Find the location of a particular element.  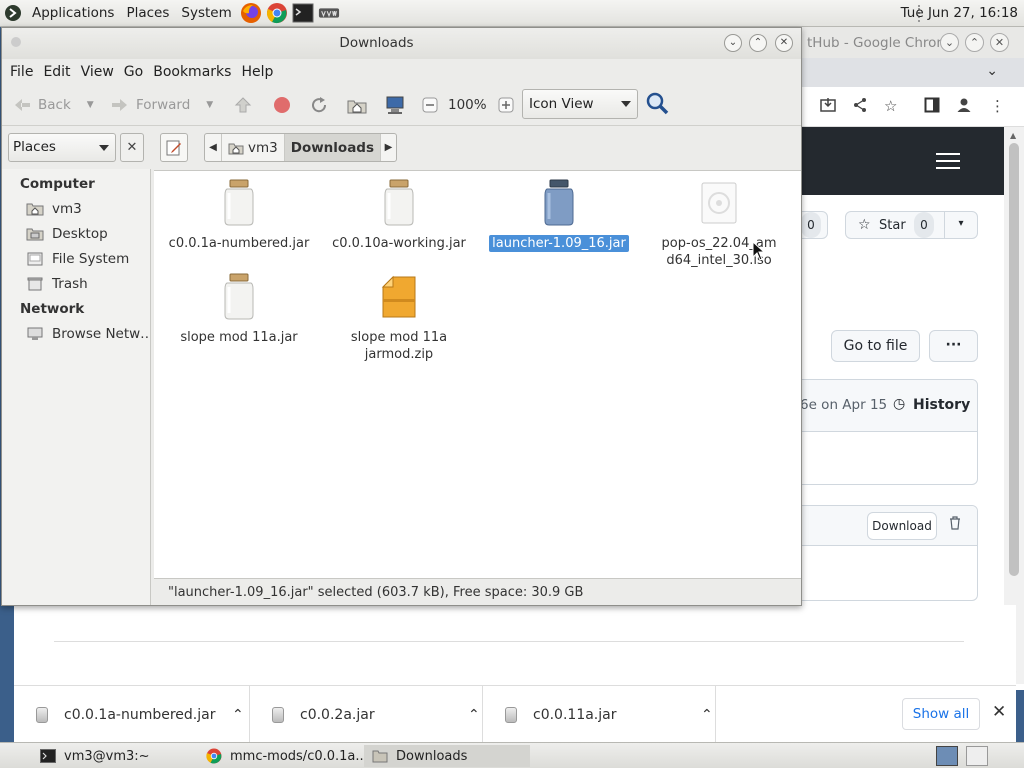

file-item: pop-os_22.04_amd64_intel_30.iso is located at coordinates (719, 224).